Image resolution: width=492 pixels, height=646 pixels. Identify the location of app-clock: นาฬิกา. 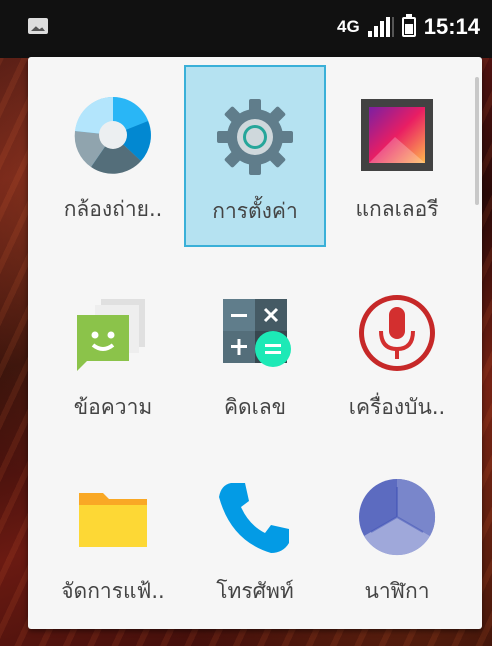
(397, 538).